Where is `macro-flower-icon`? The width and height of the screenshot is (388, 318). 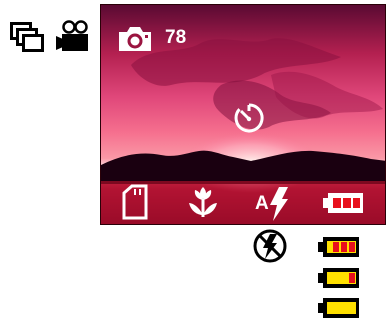
macro-flower-icon is located at coordinates (203, 202).